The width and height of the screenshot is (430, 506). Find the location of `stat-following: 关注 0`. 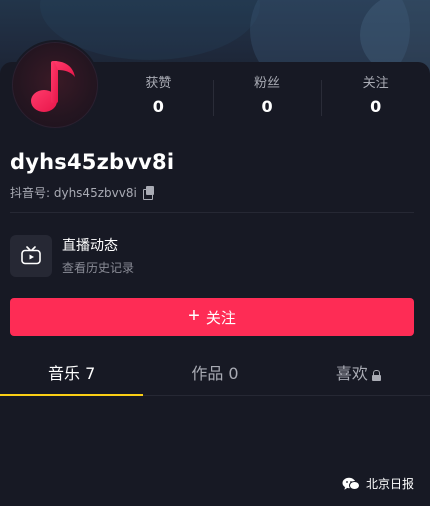

stat-following: 关注 0 is located at coordinates (375, 99).